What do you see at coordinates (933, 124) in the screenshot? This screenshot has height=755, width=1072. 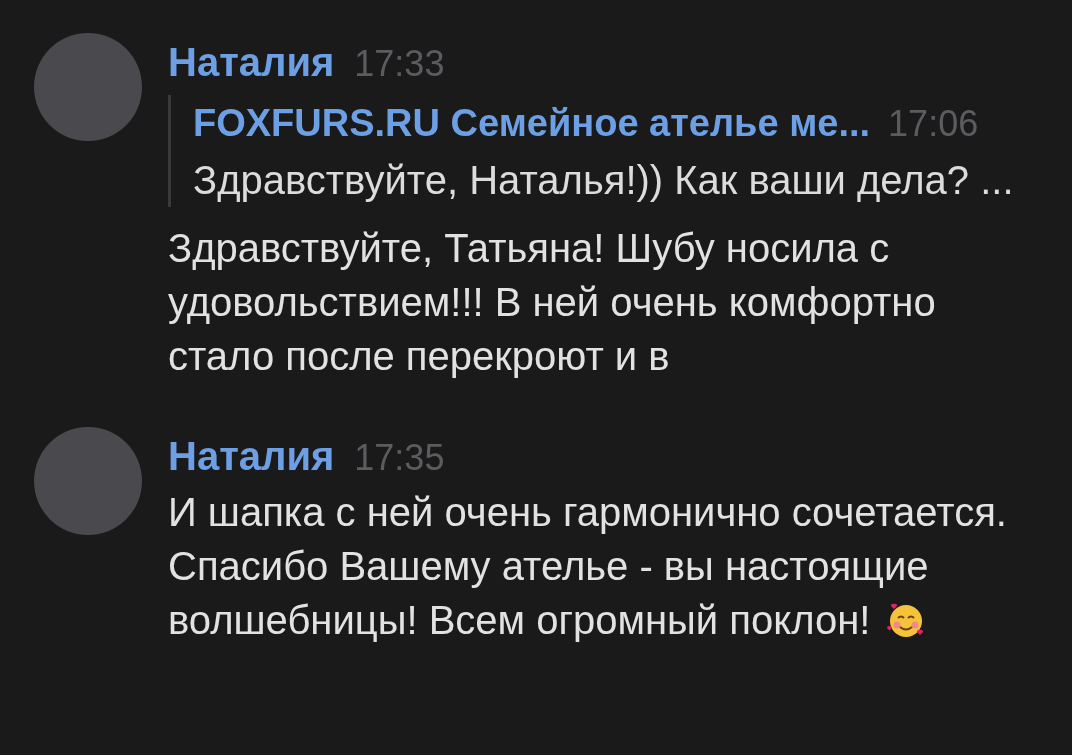 I see `reply-time: 17:06` at bounding box center [933, 124].